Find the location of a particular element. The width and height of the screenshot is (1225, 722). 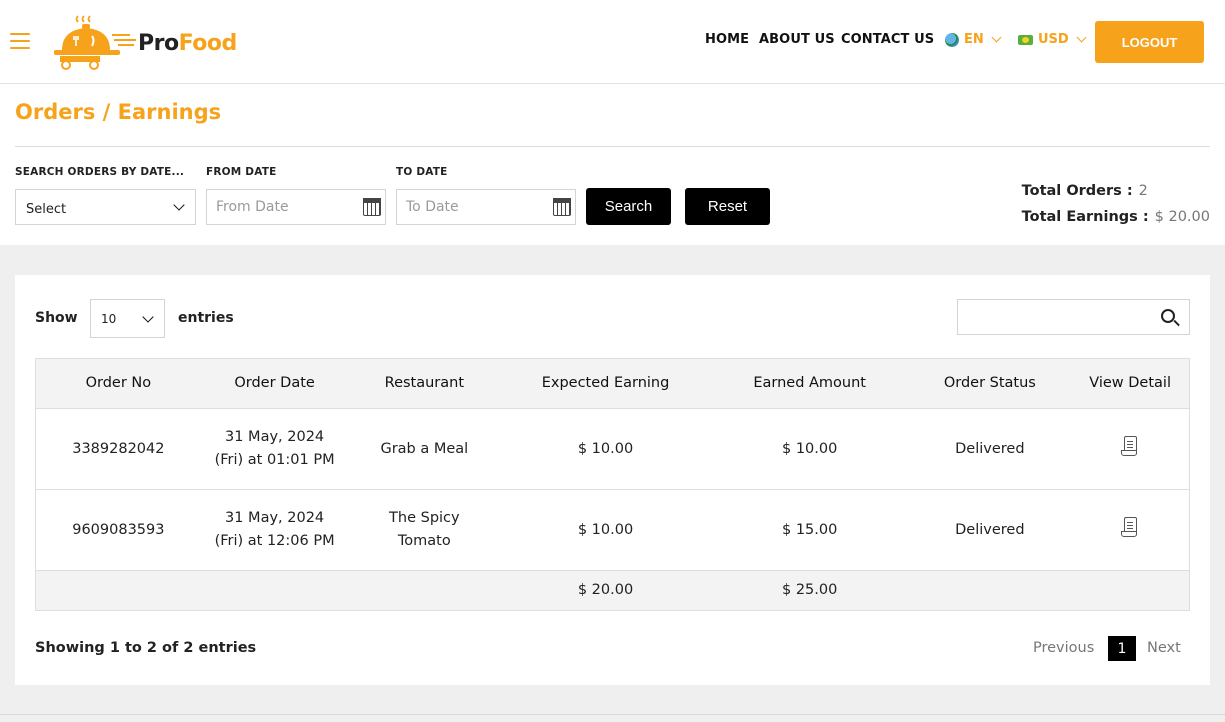

nav-home: HOME is located at coordinates (727, 39).